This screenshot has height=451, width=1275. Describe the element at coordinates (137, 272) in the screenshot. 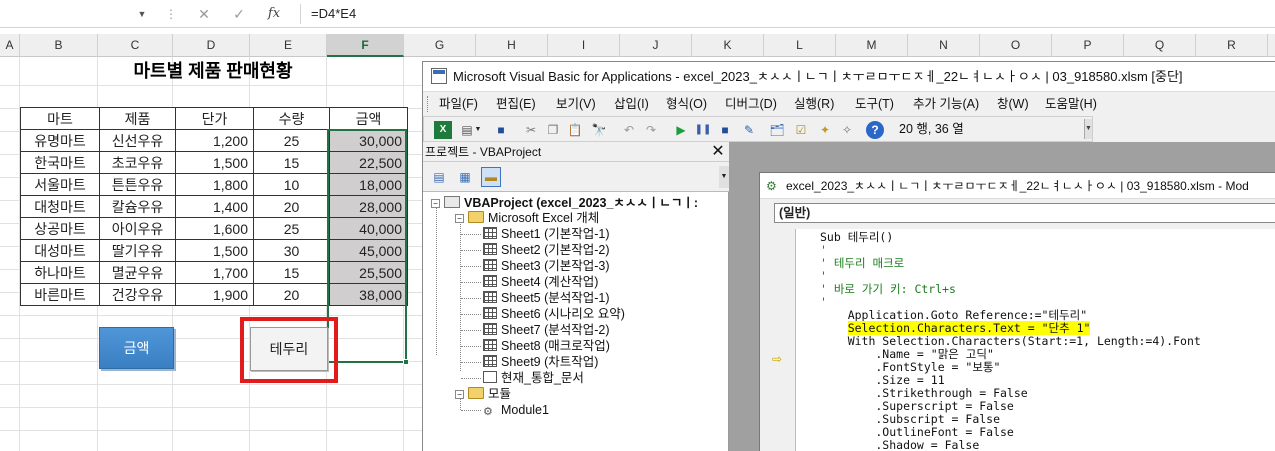

I see `table-cell: 멸균우유` at that location.